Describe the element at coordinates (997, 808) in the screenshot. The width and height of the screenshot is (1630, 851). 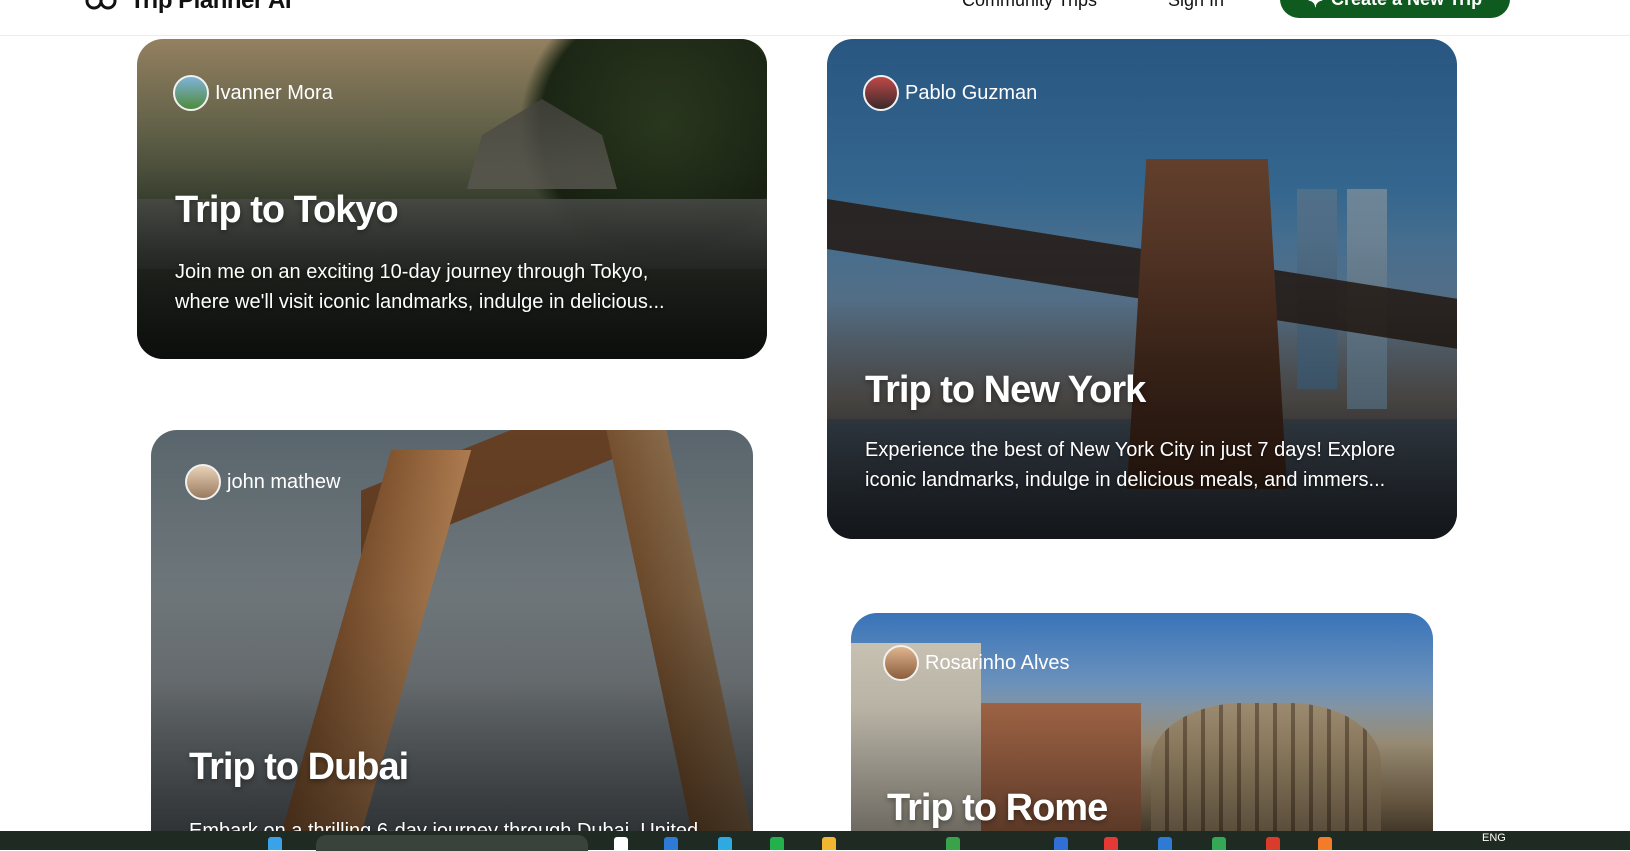
I see `trip-title: Trip to Rome` at that location.